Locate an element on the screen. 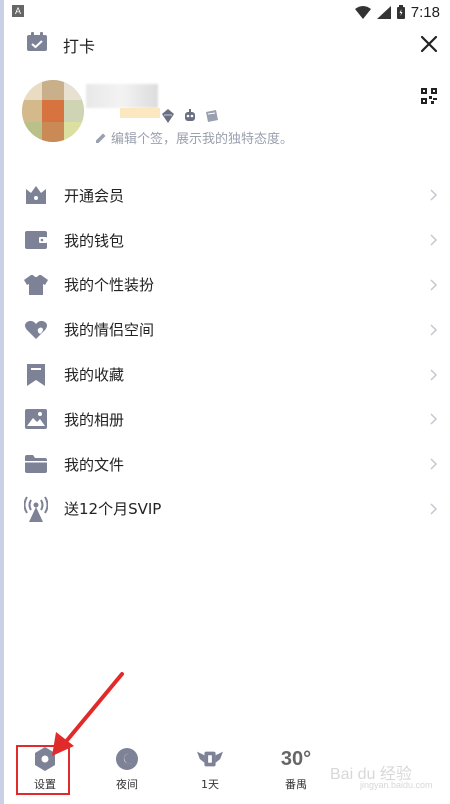 The height and width of the screenshot is (804, 450). wallet-icon is located at coordinates (36, 240).